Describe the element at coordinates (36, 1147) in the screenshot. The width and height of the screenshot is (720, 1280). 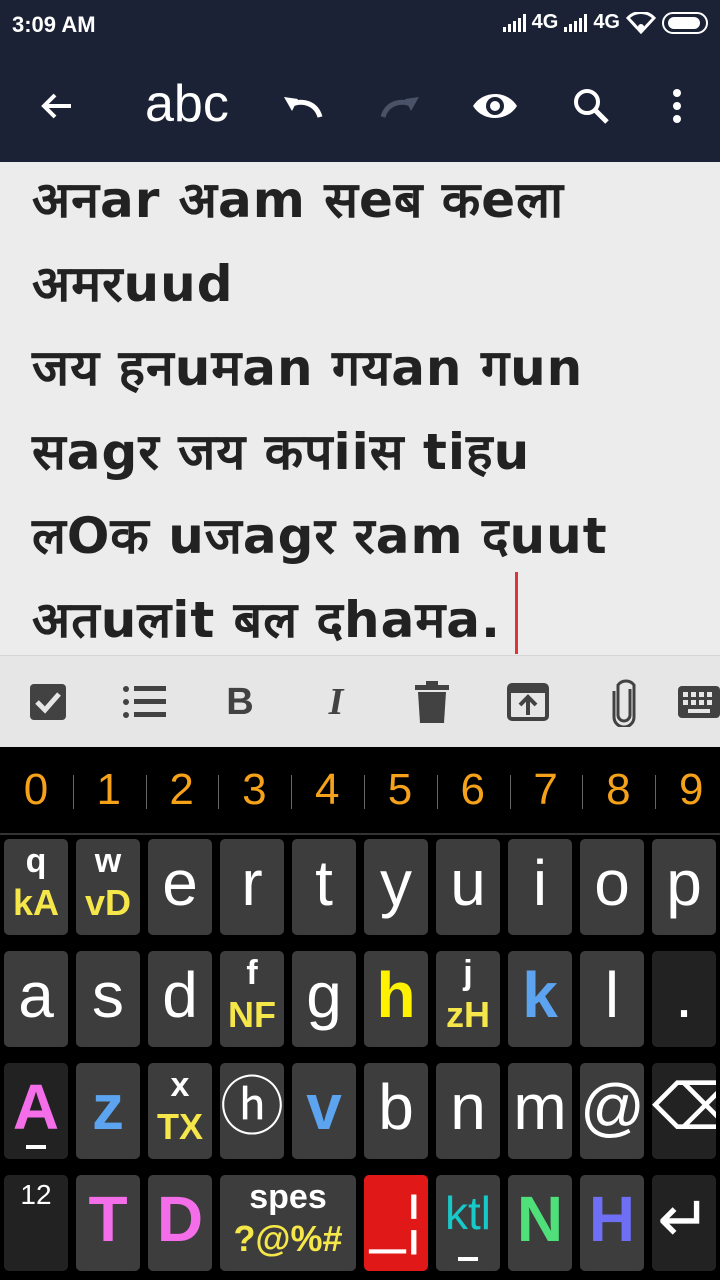
I see `key-underscore-mark` at that location.